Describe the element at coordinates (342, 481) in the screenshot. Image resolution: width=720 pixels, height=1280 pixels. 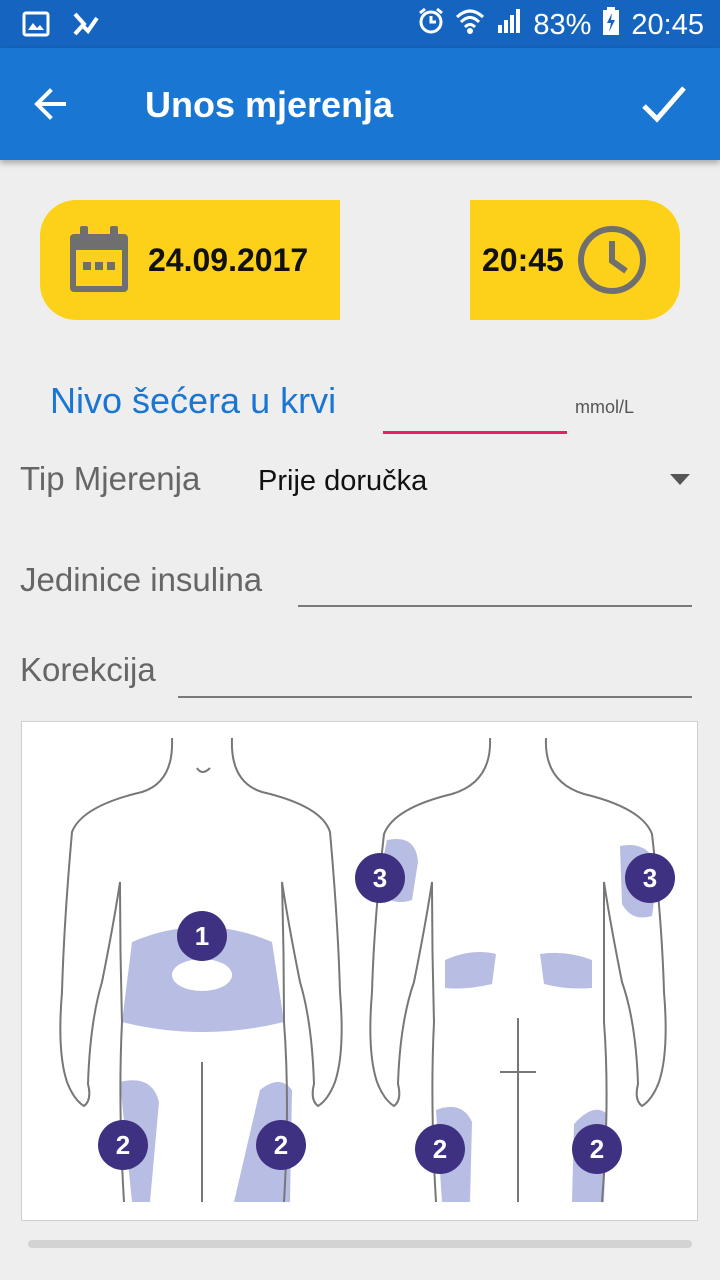
I see `measurement-type-select: Prije doručka` at that location.